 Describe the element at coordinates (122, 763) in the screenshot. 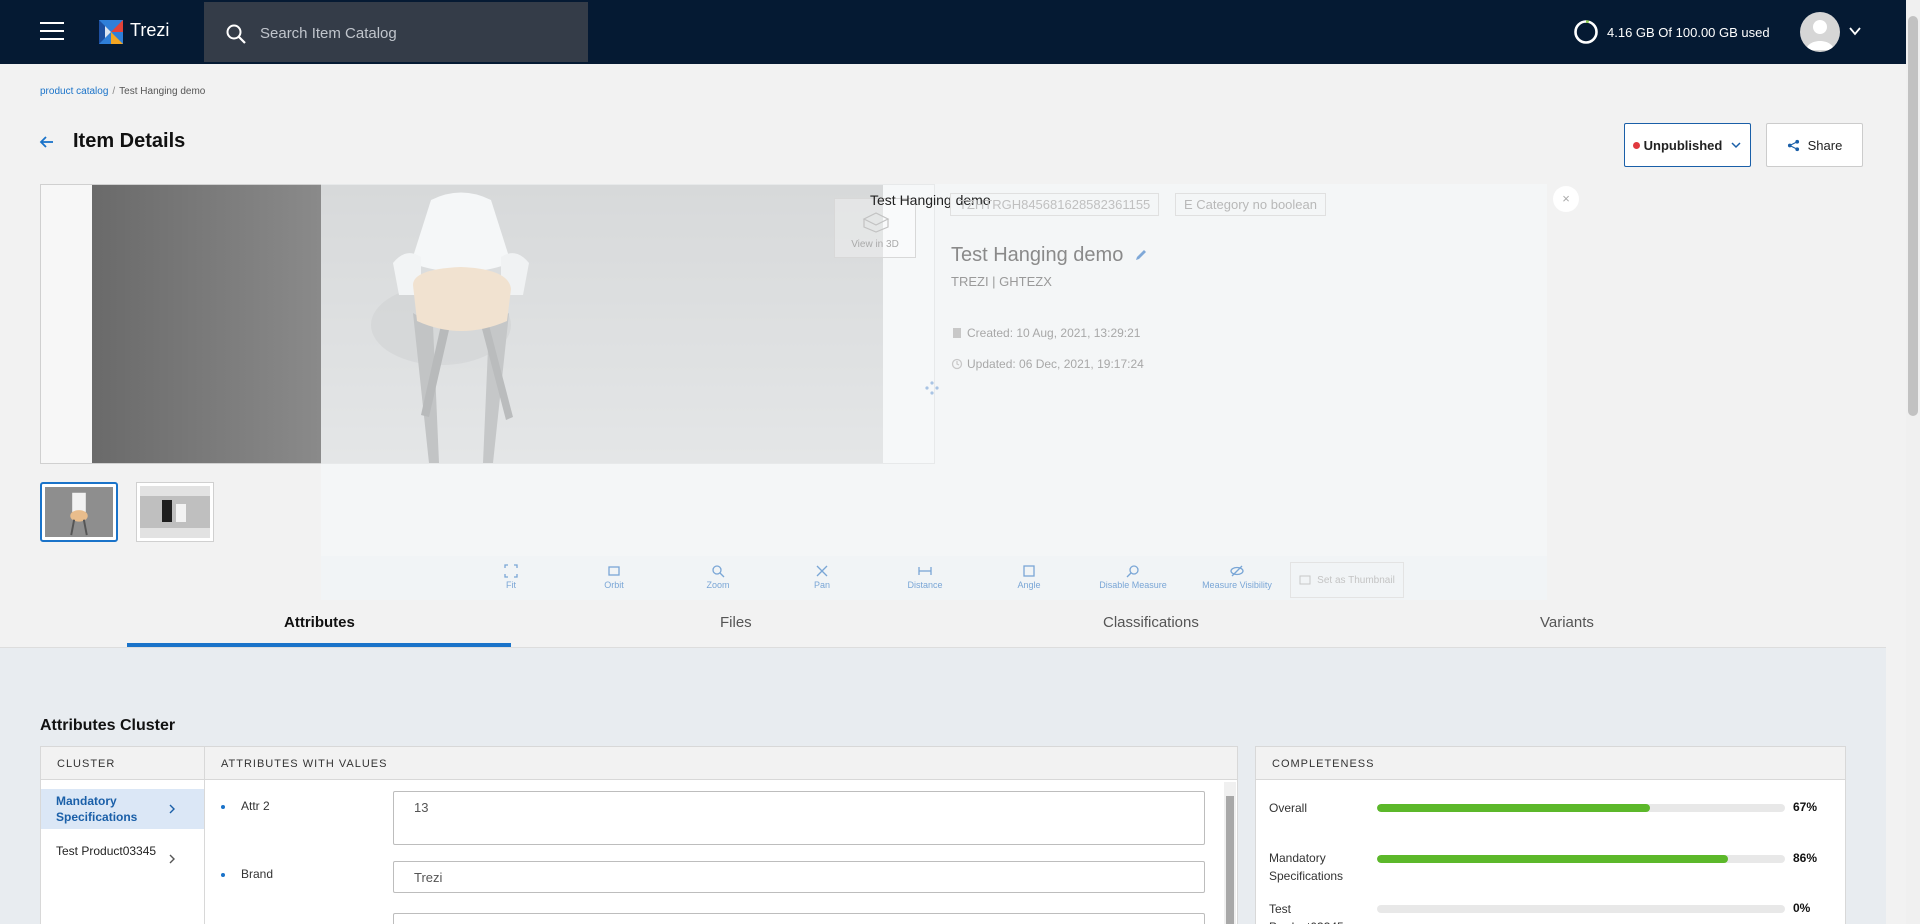

I see `cluster-header: CLUSTER` at that location.